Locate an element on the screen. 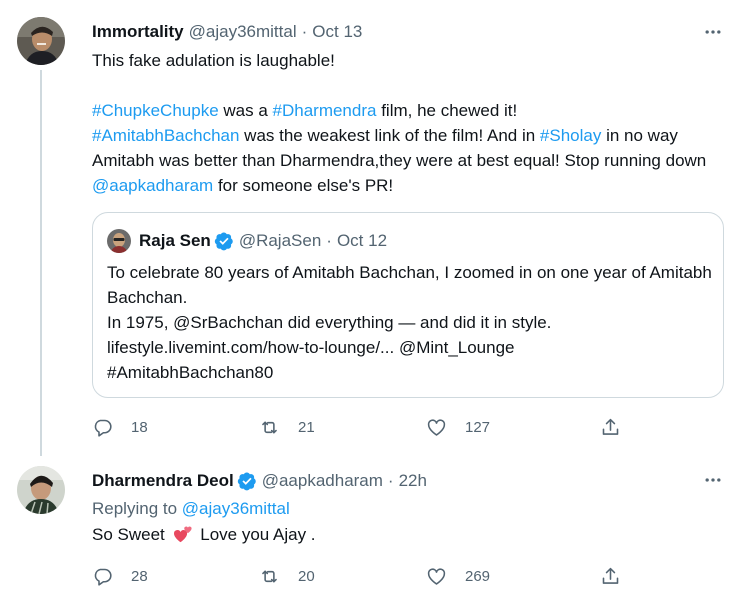 The image size is (752, 598). tweet-header: Dharmendra Deol @aapkadharam · 22h is located at coordinates (259, 481).